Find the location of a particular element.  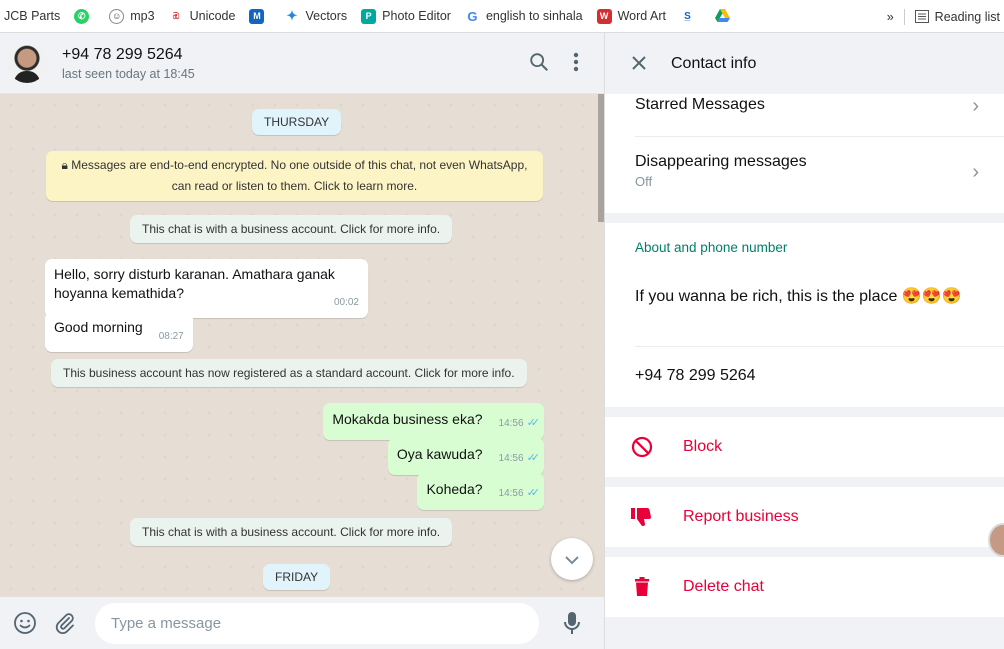

bookmark-label: Photo Editor is located at coordinates (416, 16).